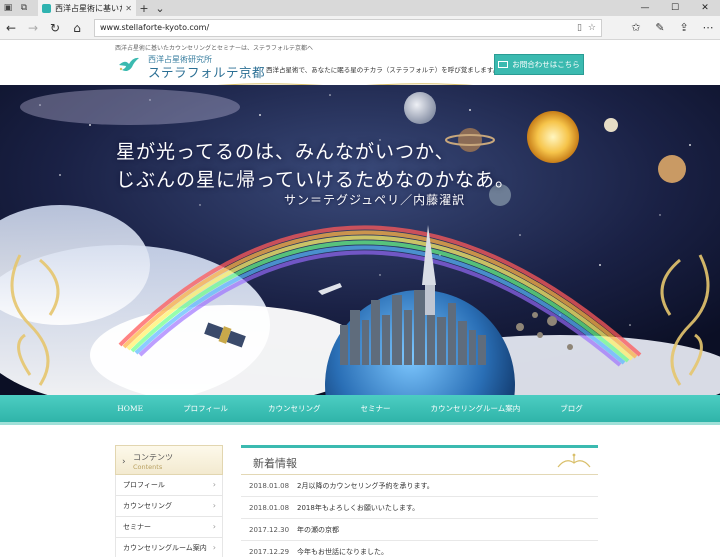 Image resolution: width=720 pixels, height=557 pixels. Describe the element at coordinates (285, 152) in the screenshot. I see `hero-quote-line-1: 星が光ってるのは、みんながいつか、` at that location.